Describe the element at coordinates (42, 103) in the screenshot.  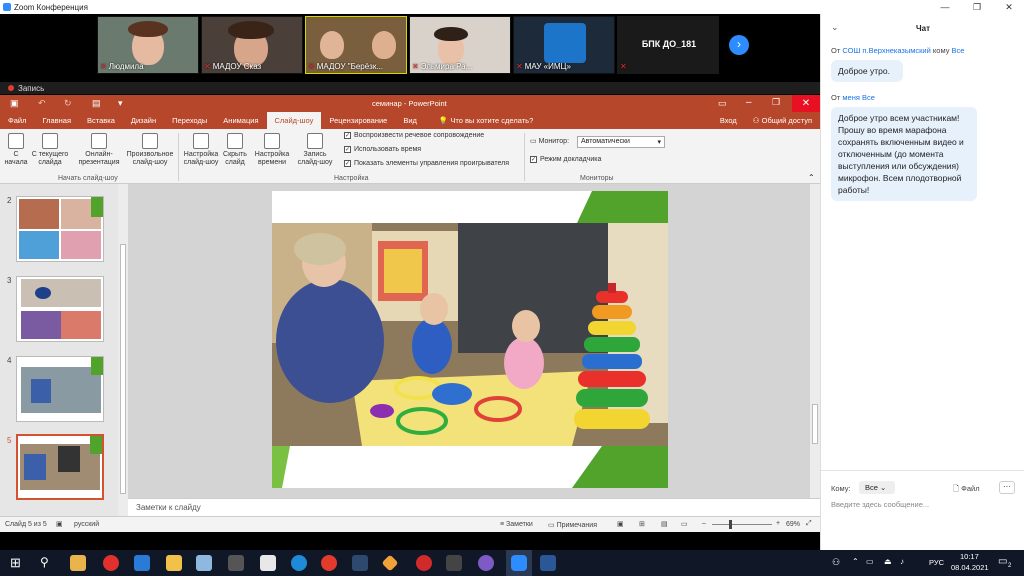
I see `undo-icon: ↶` at that location.